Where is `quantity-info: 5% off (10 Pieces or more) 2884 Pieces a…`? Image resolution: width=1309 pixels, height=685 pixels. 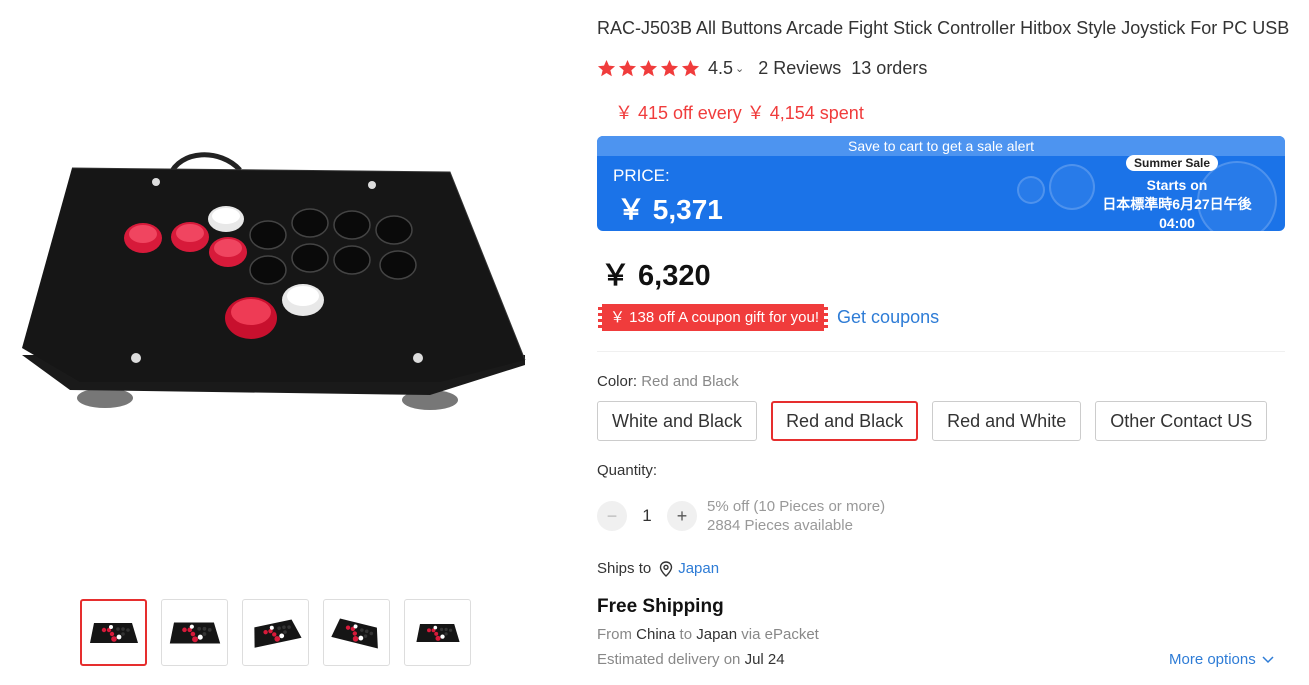
quantity-info: 5% off (10 Pieces or more) 2884 Pieces a… is located at coordinates (796, 516).